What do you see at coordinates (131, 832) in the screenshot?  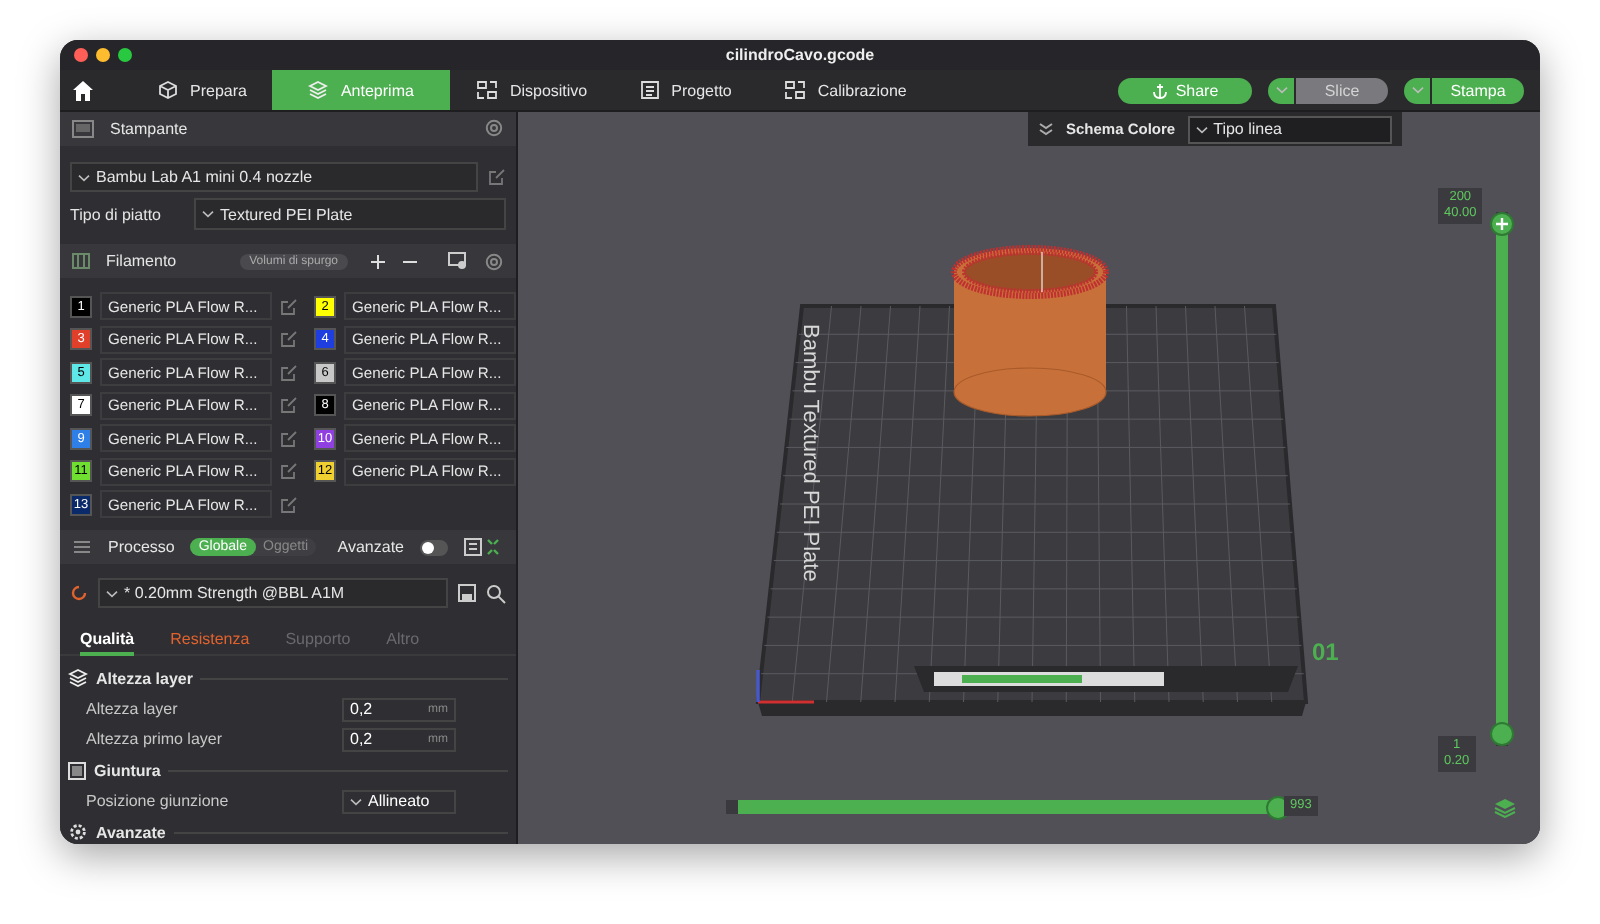 I see `group-title: Avanzate` at bounding box center [131, 832].